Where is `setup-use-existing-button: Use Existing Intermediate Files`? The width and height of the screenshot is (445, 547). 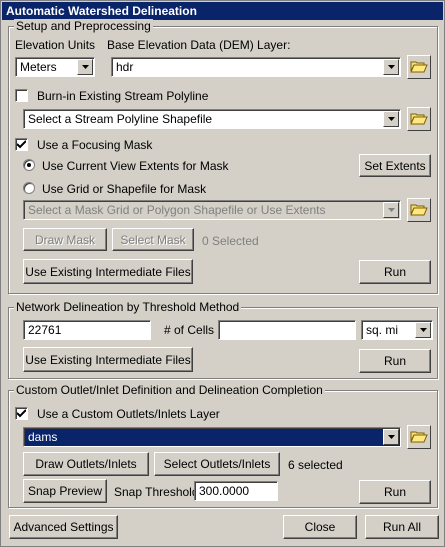
setup-use-existing-button: Use Existing Intermediate Files is located at coordinates (108, 271).